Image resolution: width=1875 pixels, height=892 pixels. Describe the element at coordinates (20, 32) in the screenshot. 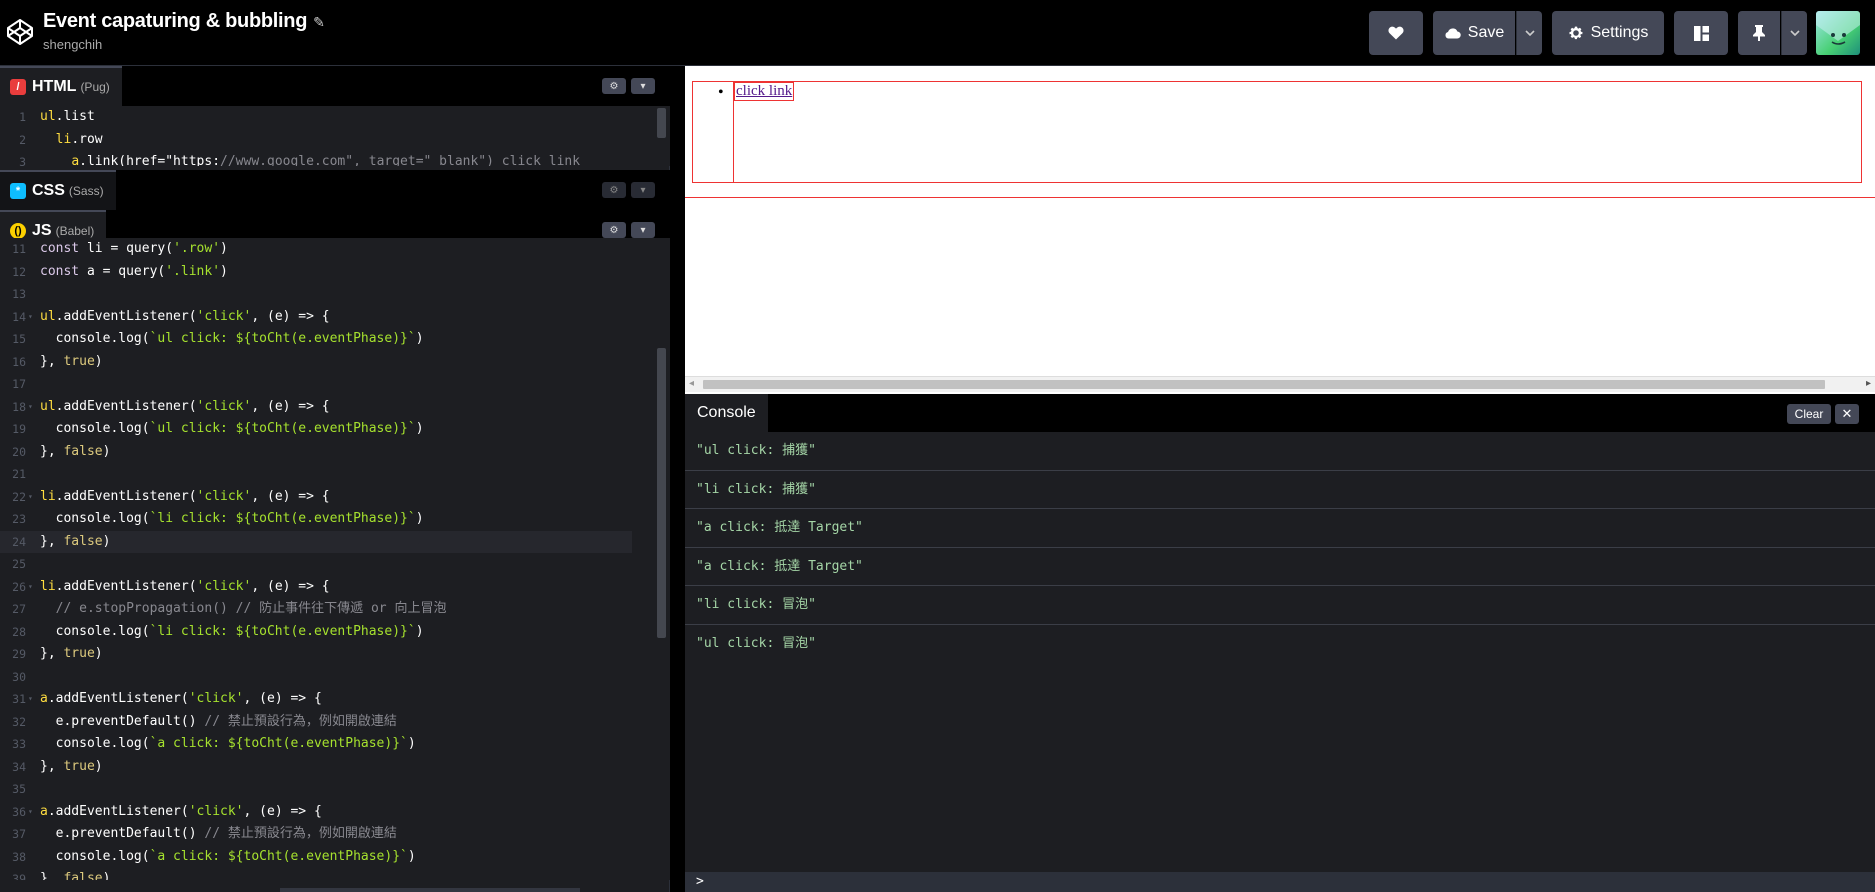

I see `codepen-logo-icon` at that location.